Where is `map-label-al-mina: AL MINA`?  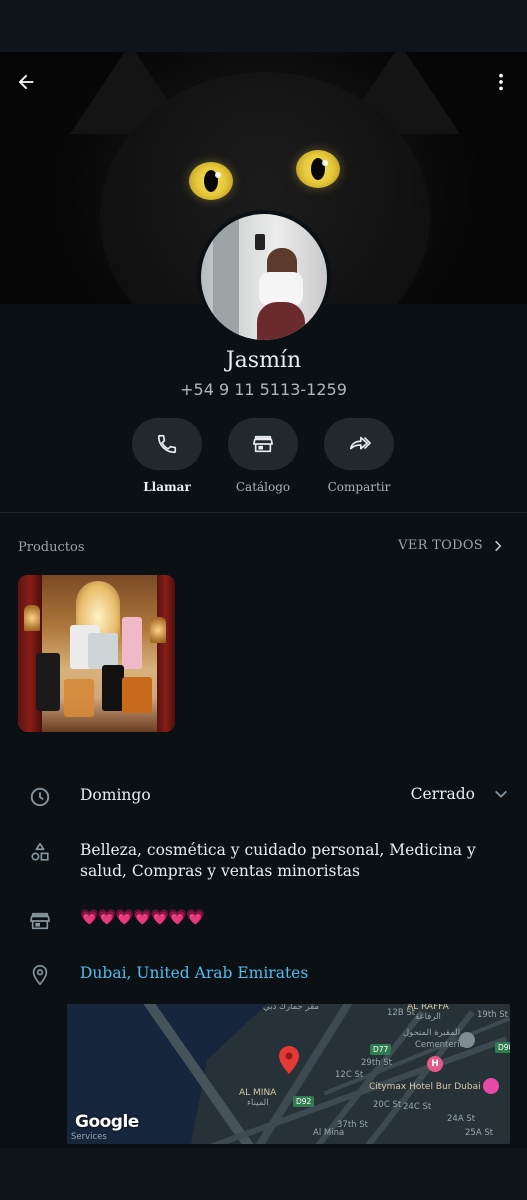 map-label-al-mina: AL MINA is located at coordinates (258, 1093).